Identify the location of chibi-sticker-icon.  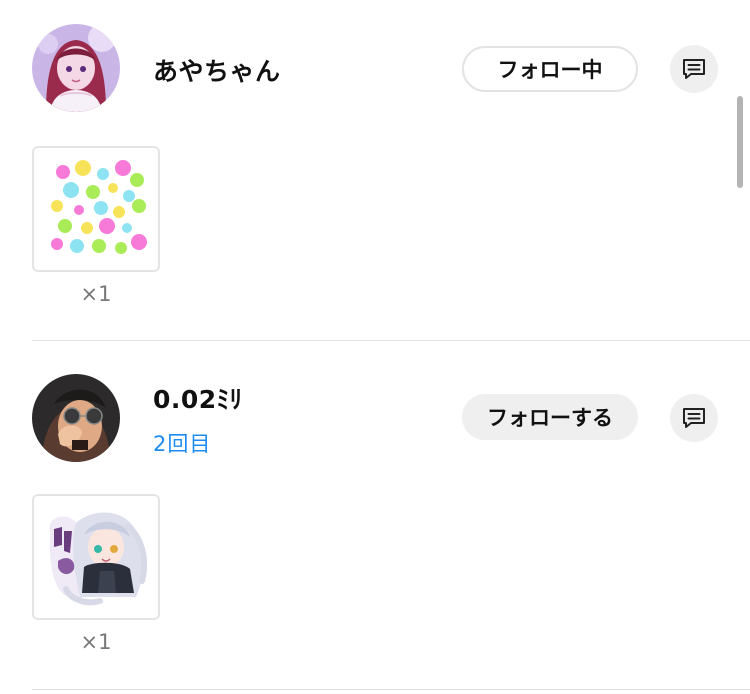
(98, 559).